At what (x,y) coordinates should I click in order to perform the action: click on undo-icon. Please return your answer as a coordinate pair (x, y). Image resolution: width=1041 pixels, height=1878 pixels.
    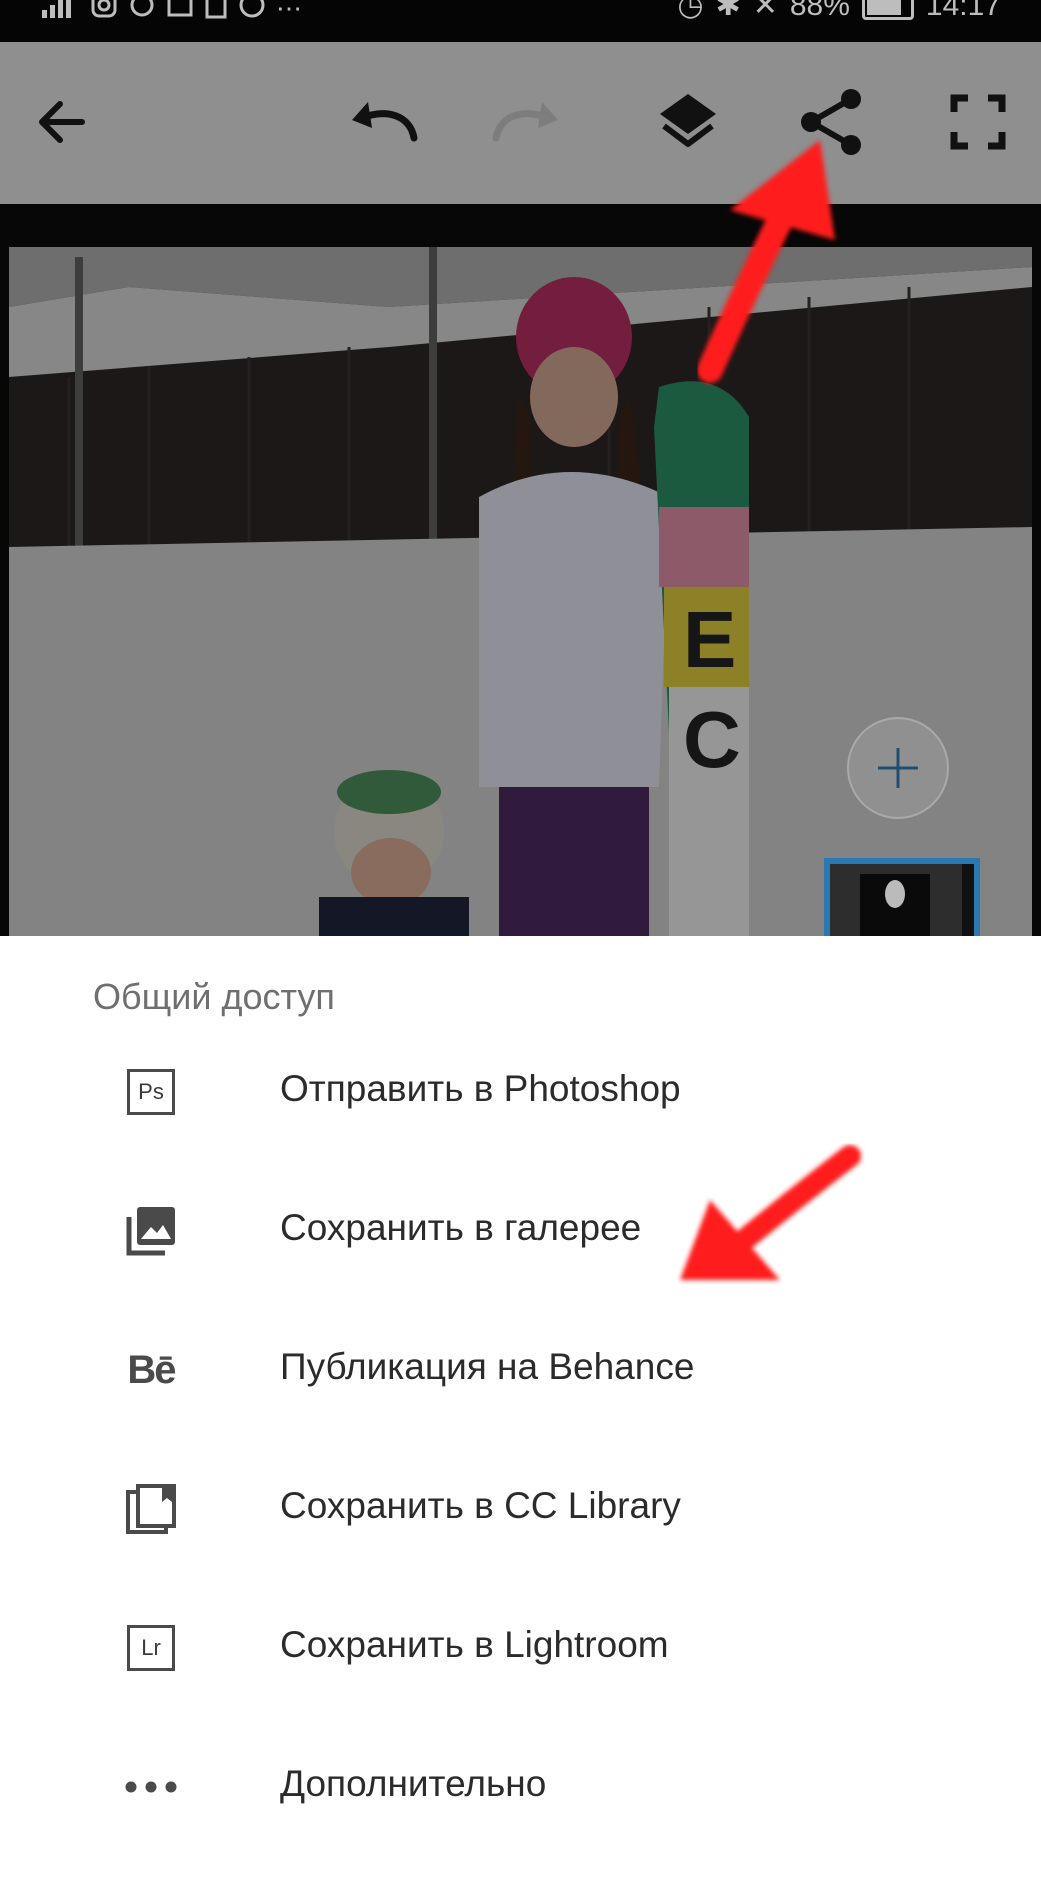
    Looking at the image, I should click on (382, 122).